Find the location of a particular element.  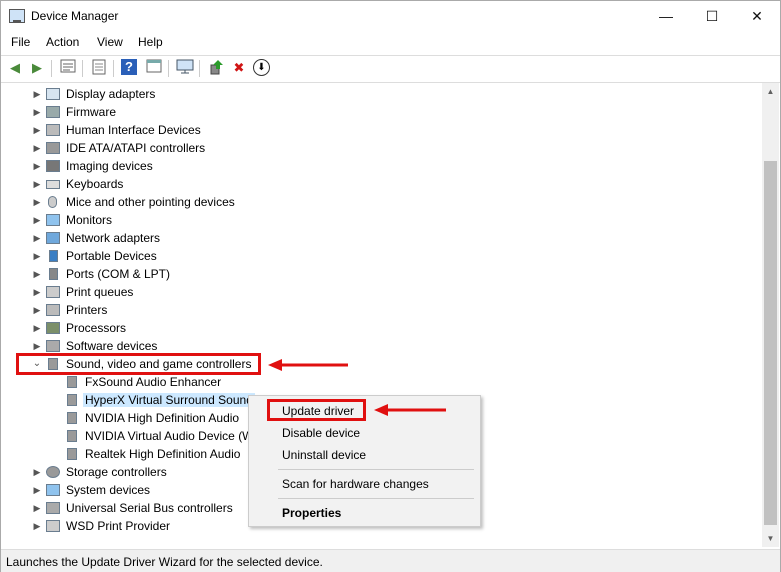

maximize-button: ☐ is located at coordinates (712, 16).